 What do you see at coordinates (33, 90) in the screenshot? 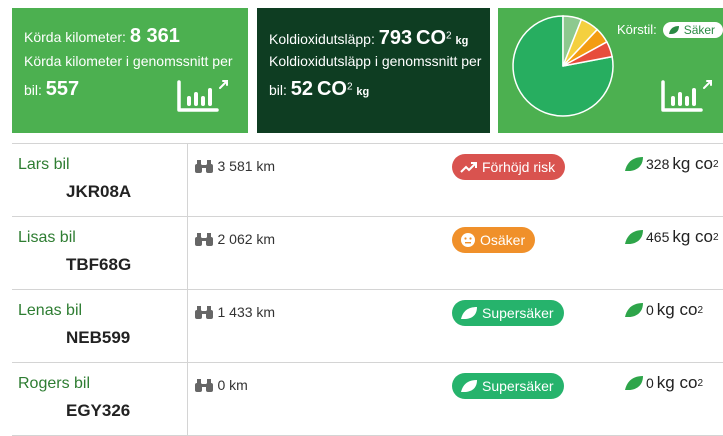
I see `km-avg-label-end: bil:` at bounding box center [33, 90].